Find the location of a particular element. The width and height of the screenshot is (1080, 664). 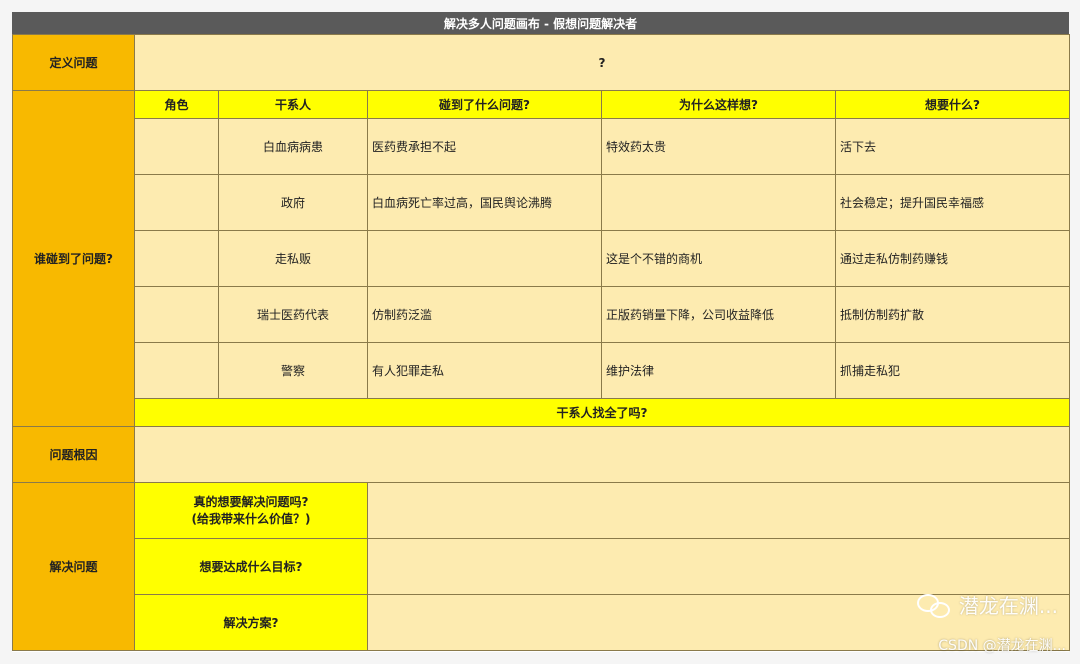

table-row: 白血病病患 医药费承担不起 特效药太贵 活下去 is located at coordinates (542, 146).